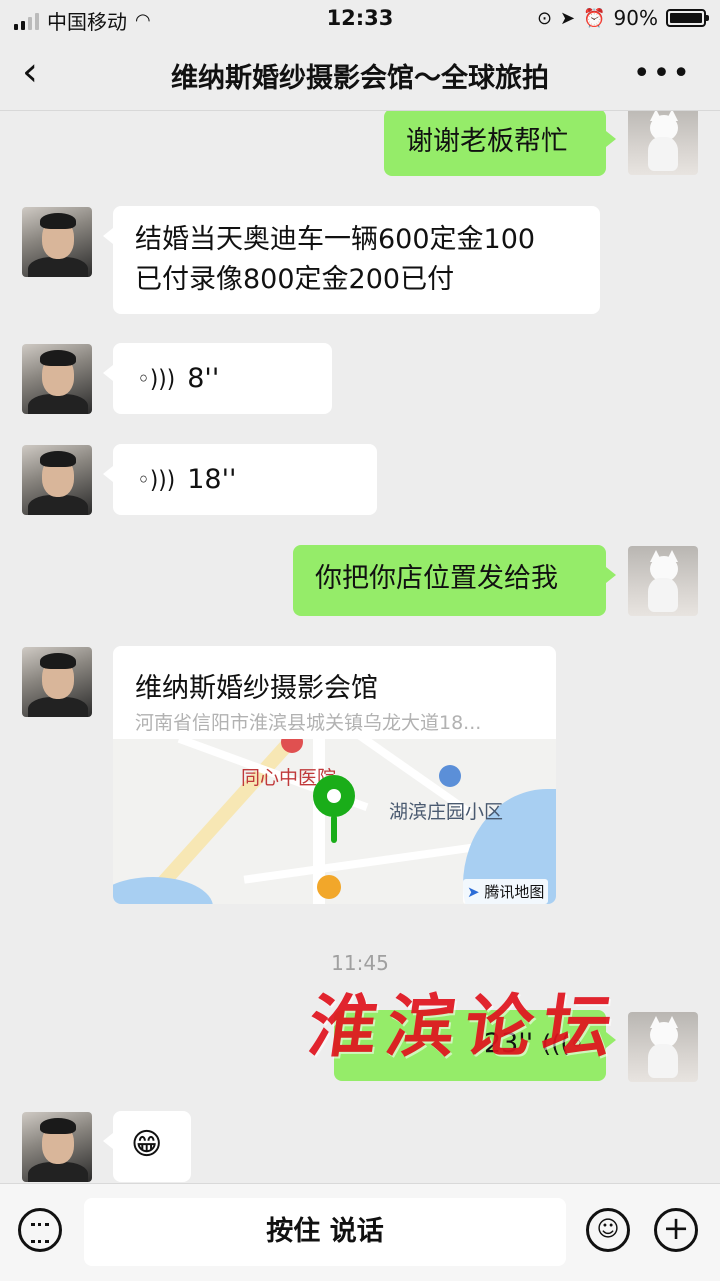 The width and height of the screenshot is (720, 1281). Describe the element at coordinates (446, 812) in the screenshot. I see `map-label-community: 湖滨庄园小区` at that location.